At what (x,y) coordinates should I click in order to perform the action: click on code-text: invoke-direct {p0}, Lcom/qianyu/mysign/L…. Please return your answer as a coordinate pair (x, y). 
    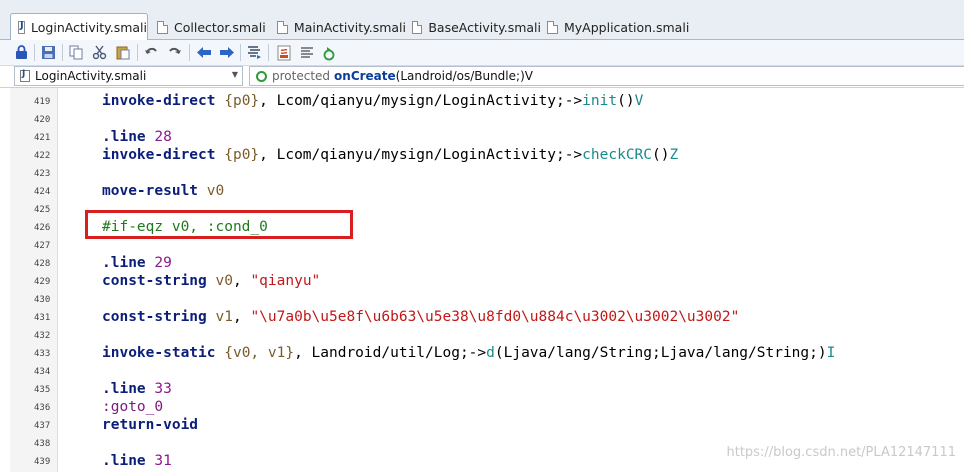
    Looking at the image, I should click on (372, 101).